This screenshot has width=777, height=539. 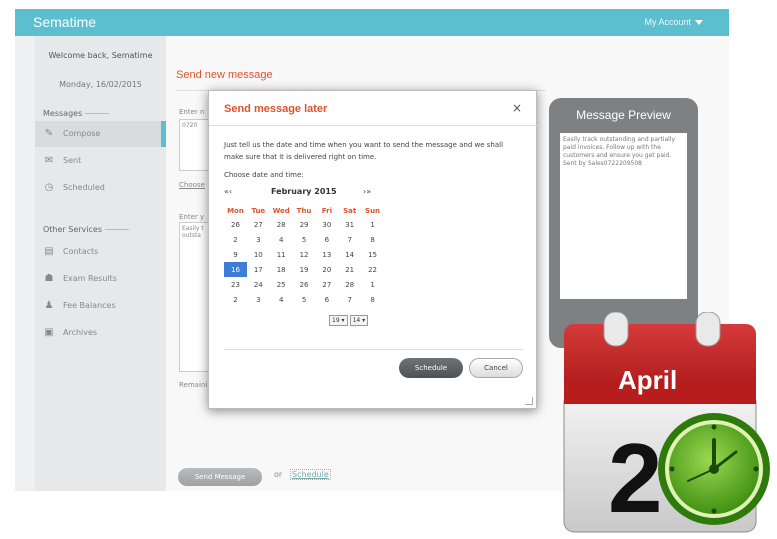 I want to click on calendar-day: 31, so click(x=349, y=224).